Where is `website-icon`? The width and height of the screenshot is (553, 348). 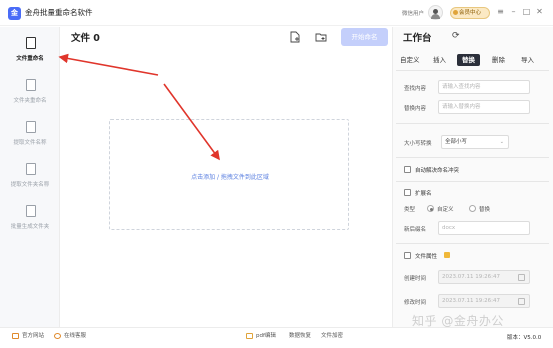
website-icon is located at coordinates (15, 335).